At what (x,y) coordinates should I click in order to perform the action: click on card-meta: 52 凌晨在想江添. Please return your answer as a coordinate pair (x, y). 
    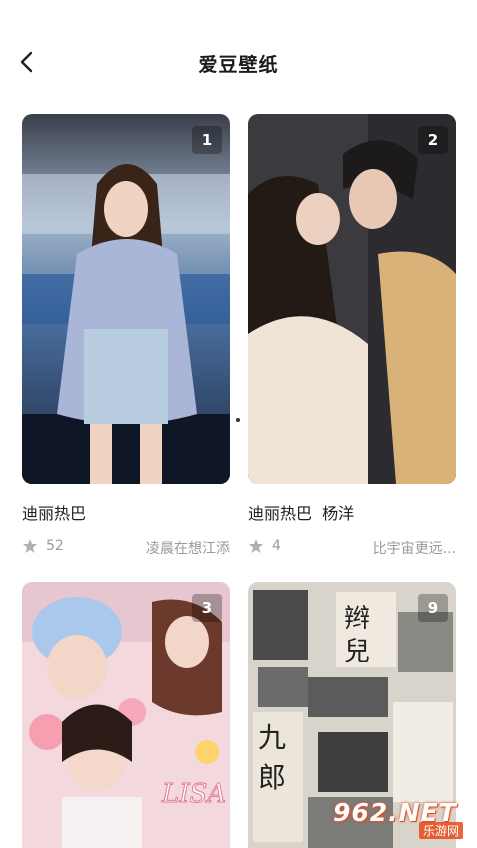
    Looking at the image, I should click on (126, 548).